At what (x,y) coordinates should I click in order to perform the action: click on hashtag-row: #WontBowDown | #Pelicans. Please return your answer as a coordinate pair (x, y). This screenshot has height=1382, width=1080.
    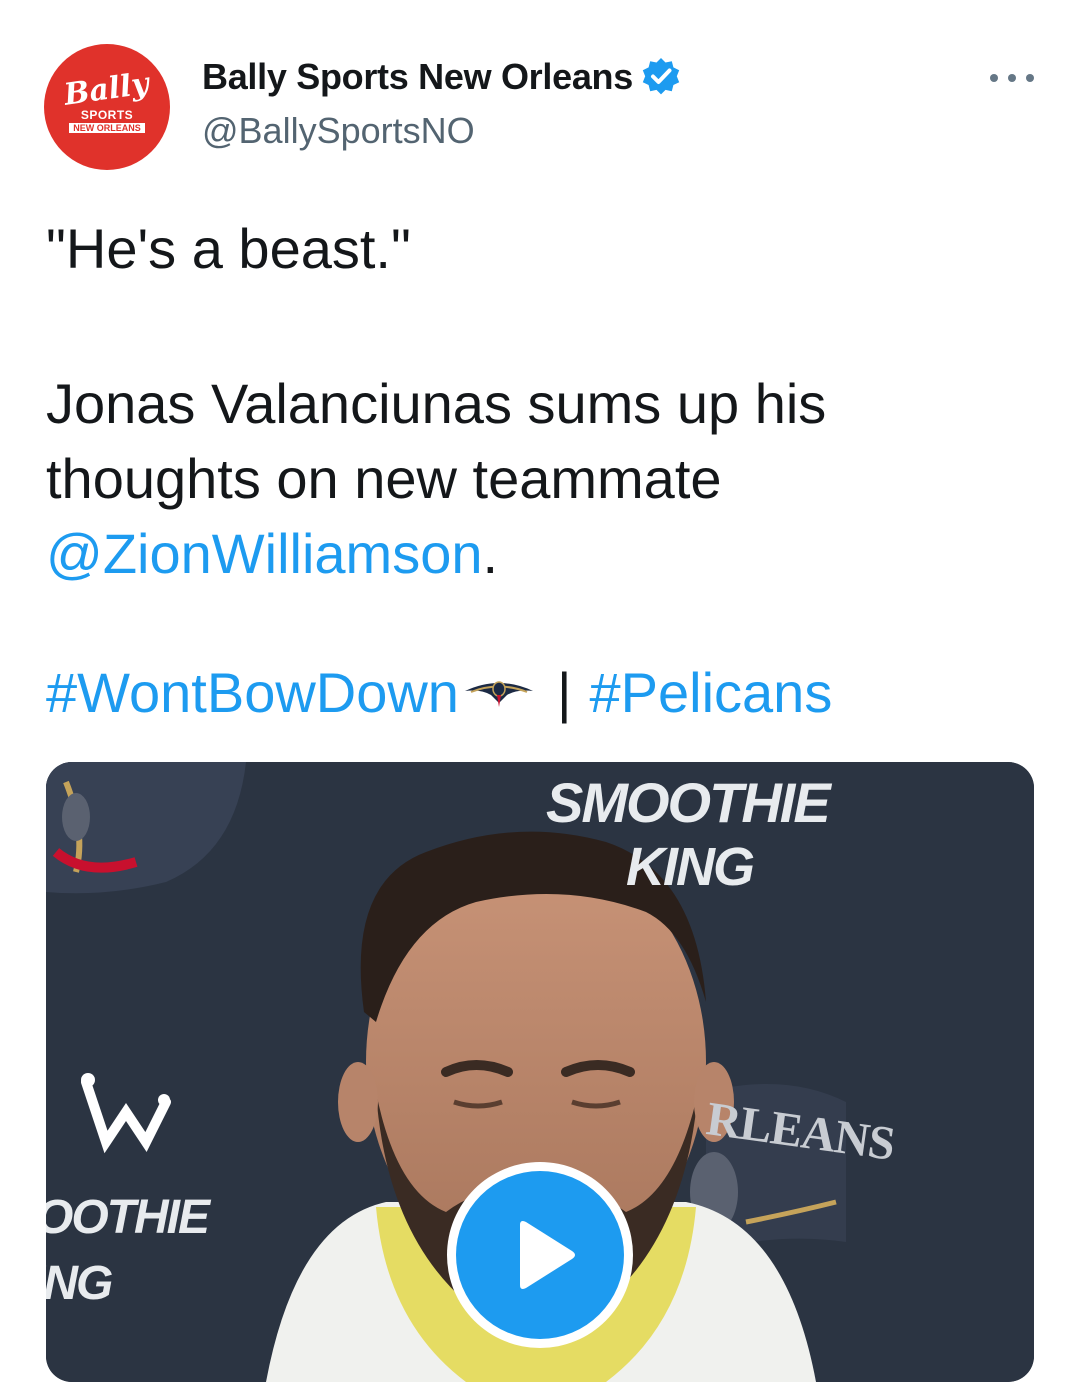
    Looking at the image, I should click on (439, 692).